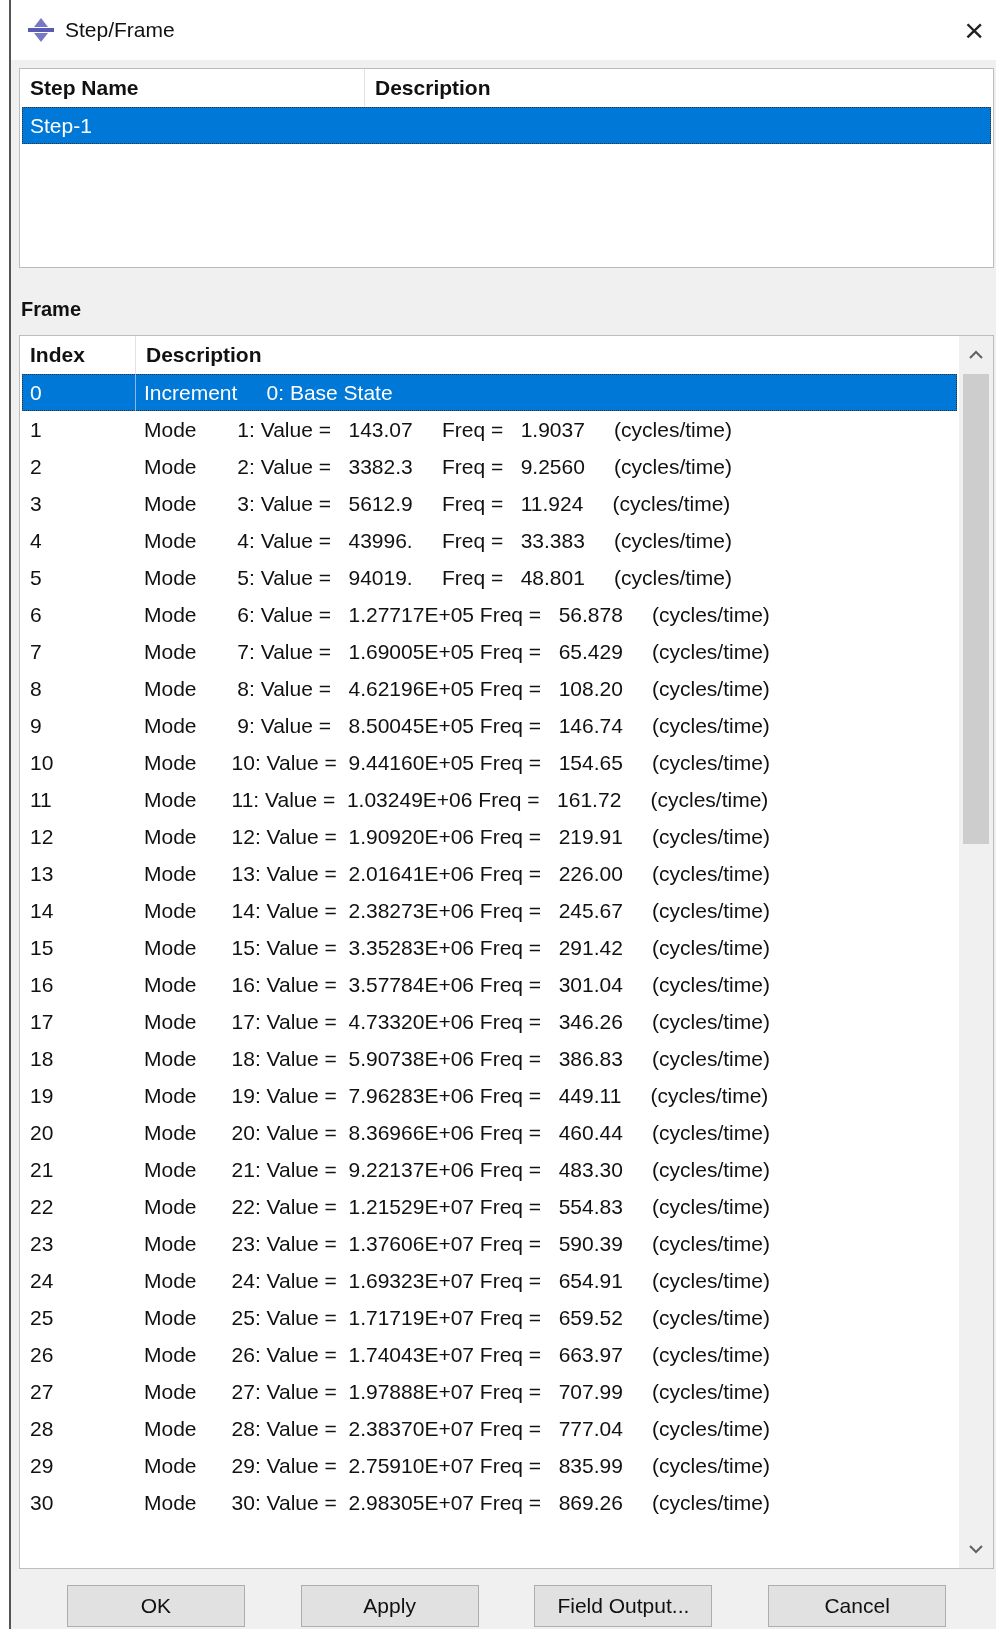  What do you see at coordinates (489, 1465) in the screenshot?
I see `frame-row: 29 Mode 29: Value = 2.75910E+07 Freq = 835.99 (cycles/time)` at bounding box center [489, 1465].